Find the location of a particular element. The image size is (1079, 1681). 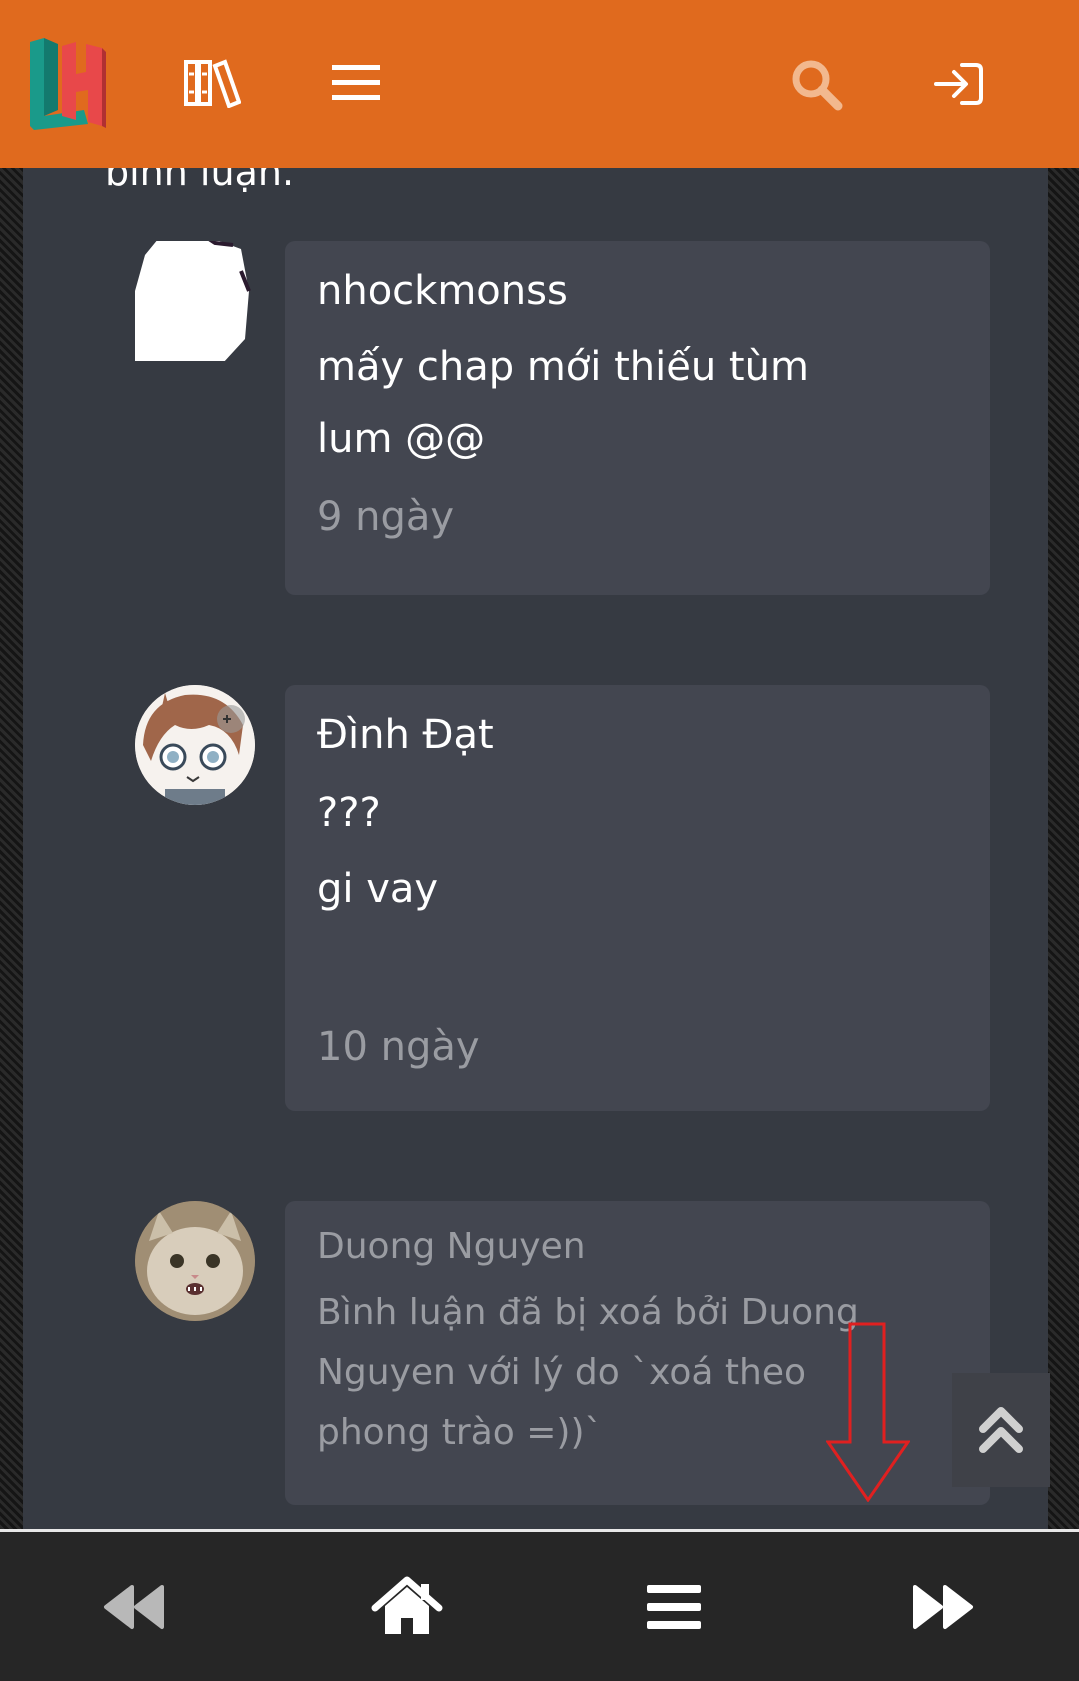

comment-time: 10 ngày is located at coordinates (398, 1047).